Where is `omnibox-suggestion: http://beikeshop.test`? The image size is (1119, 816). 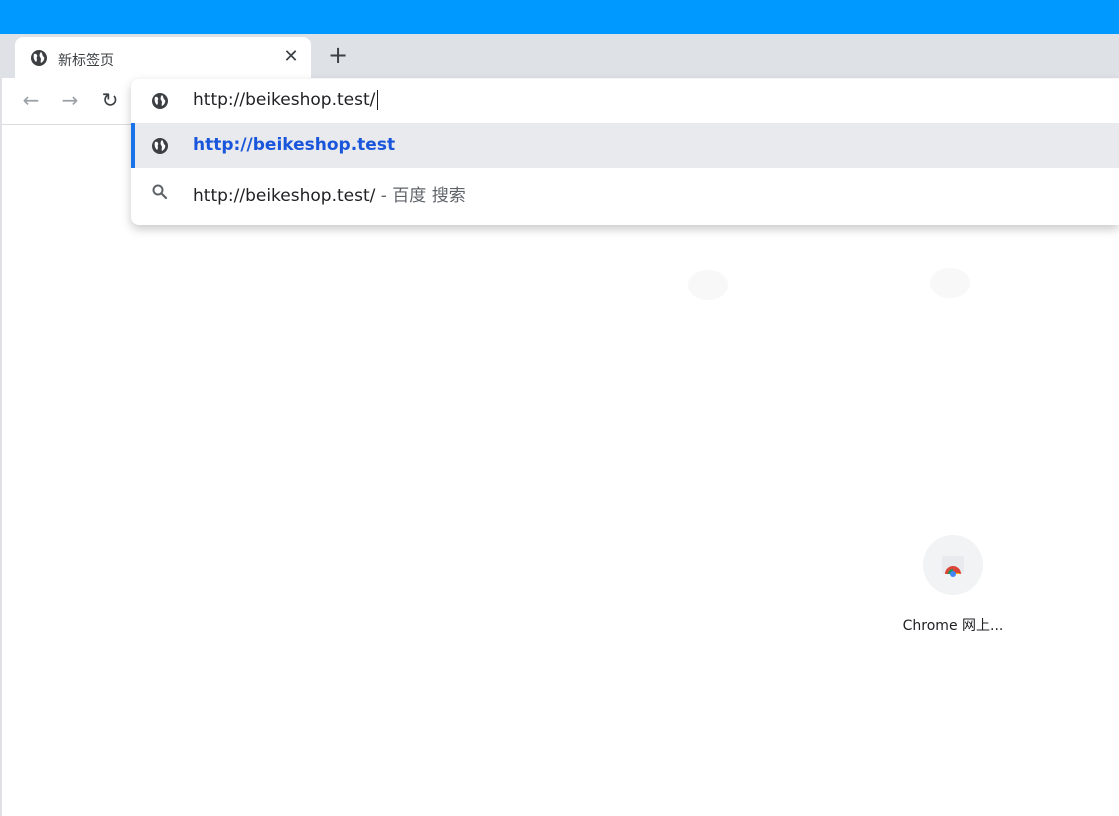
omnibox-suggestion: http://beikeshop.test is located at coordinates (625, 145).